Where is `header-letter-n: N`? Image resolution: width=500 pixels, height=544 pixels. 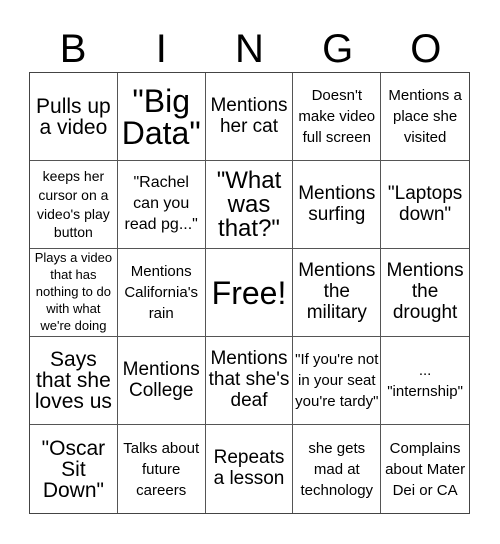 header-letter-n: N is located at coordinates (249, 49).